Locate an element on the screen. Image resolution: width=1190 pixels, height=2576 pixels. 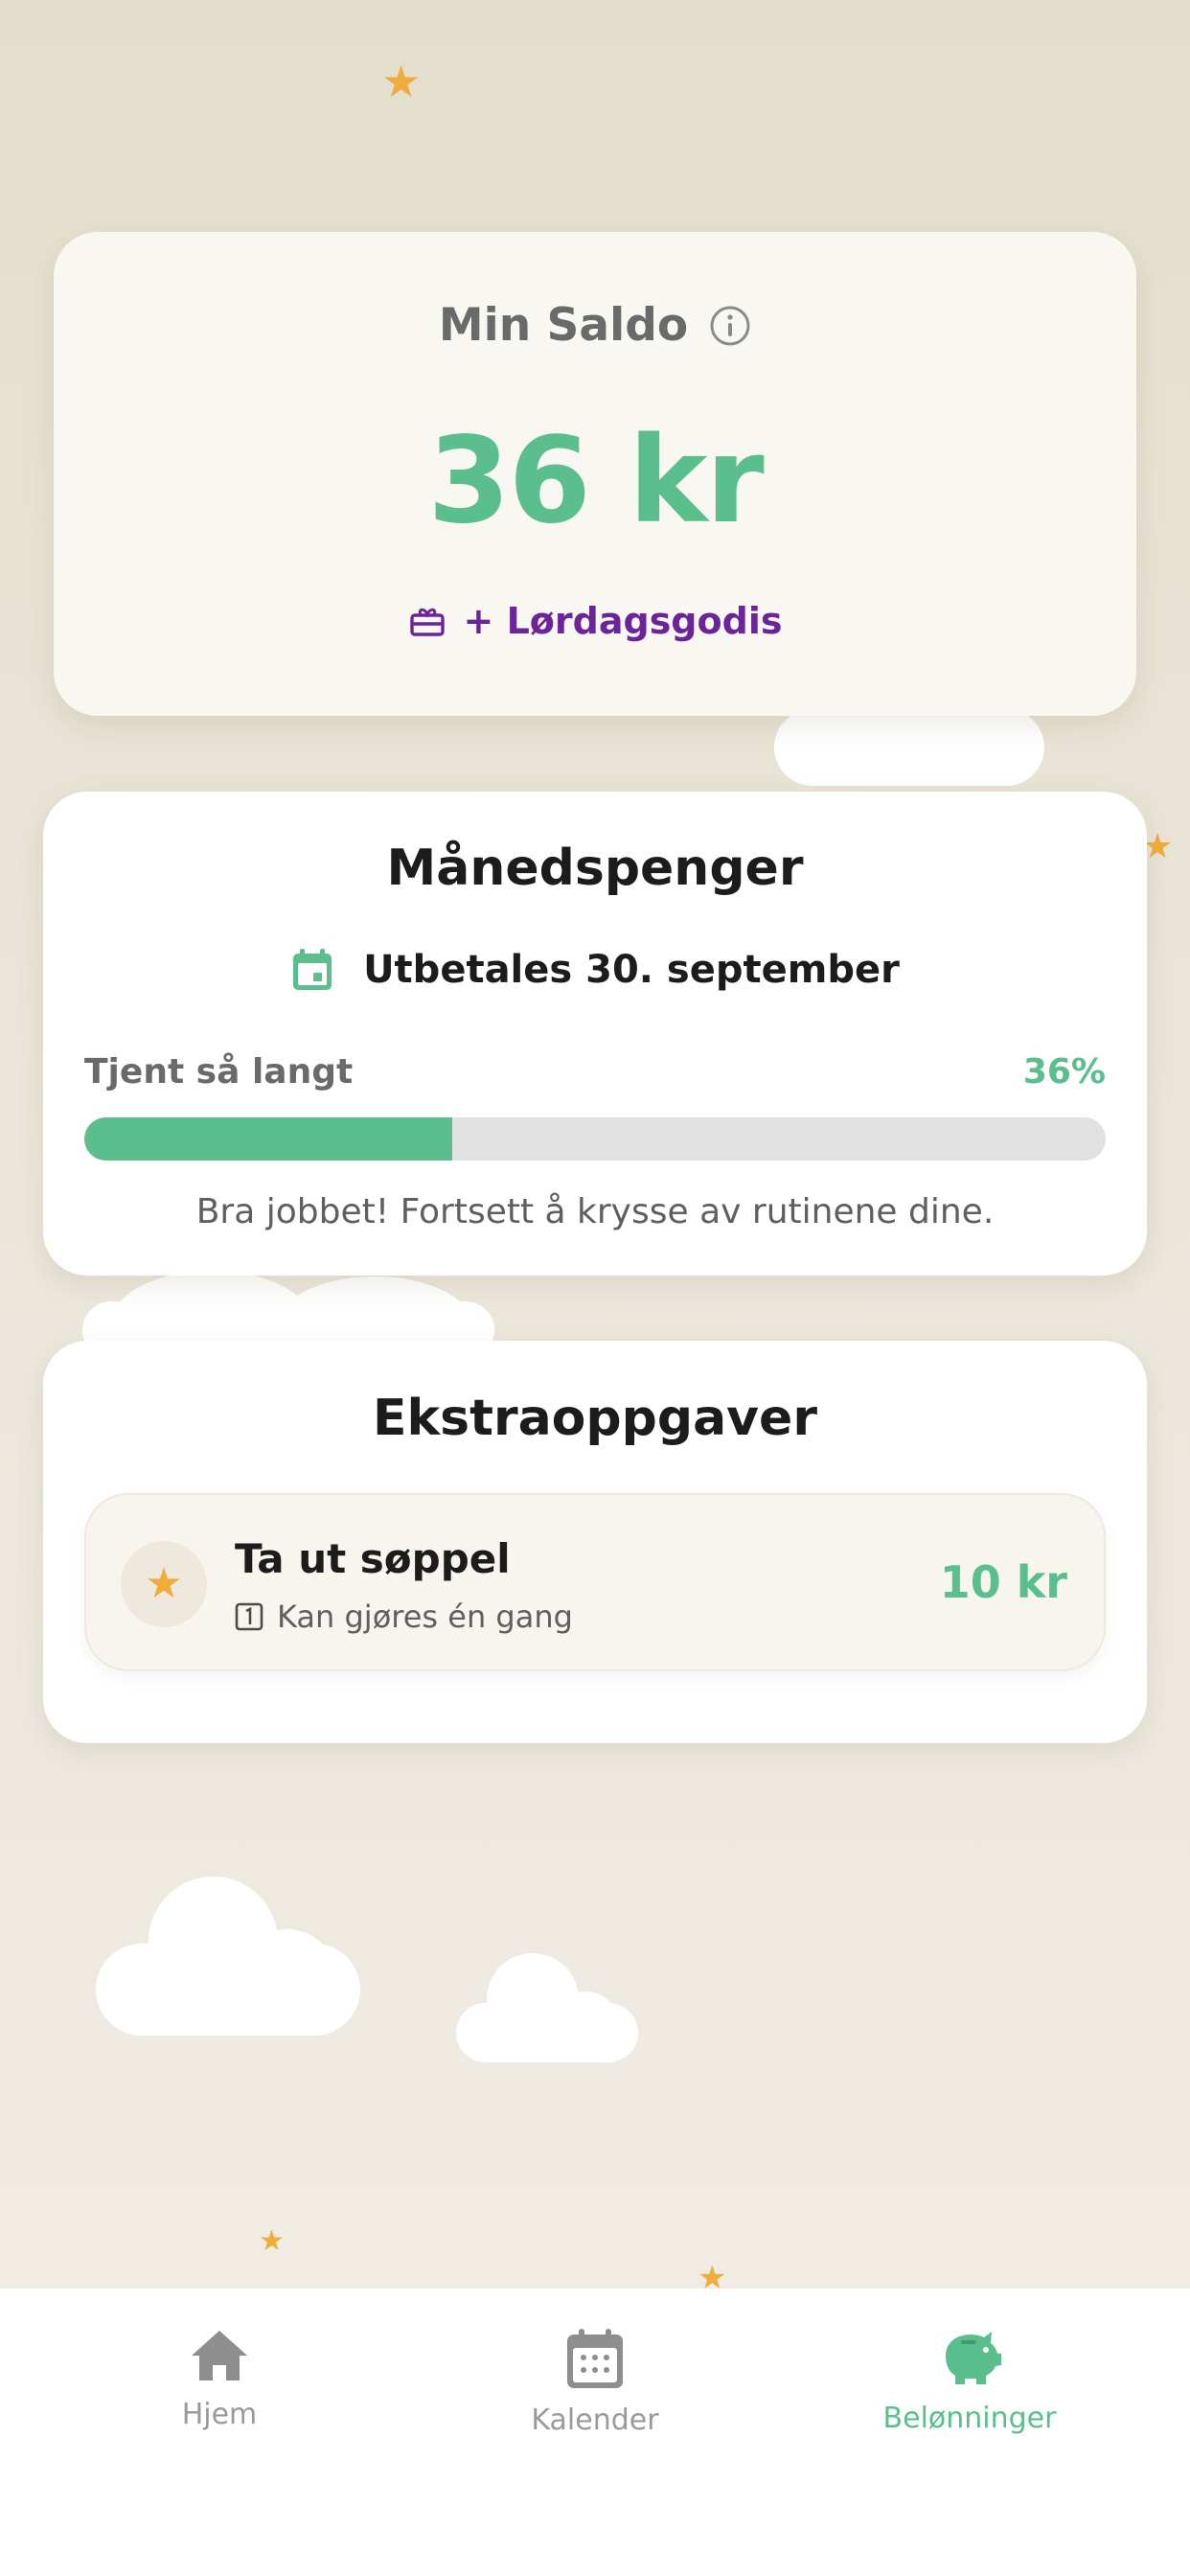
tab-calendar: Kalender is located at coordinates (595, 2382).